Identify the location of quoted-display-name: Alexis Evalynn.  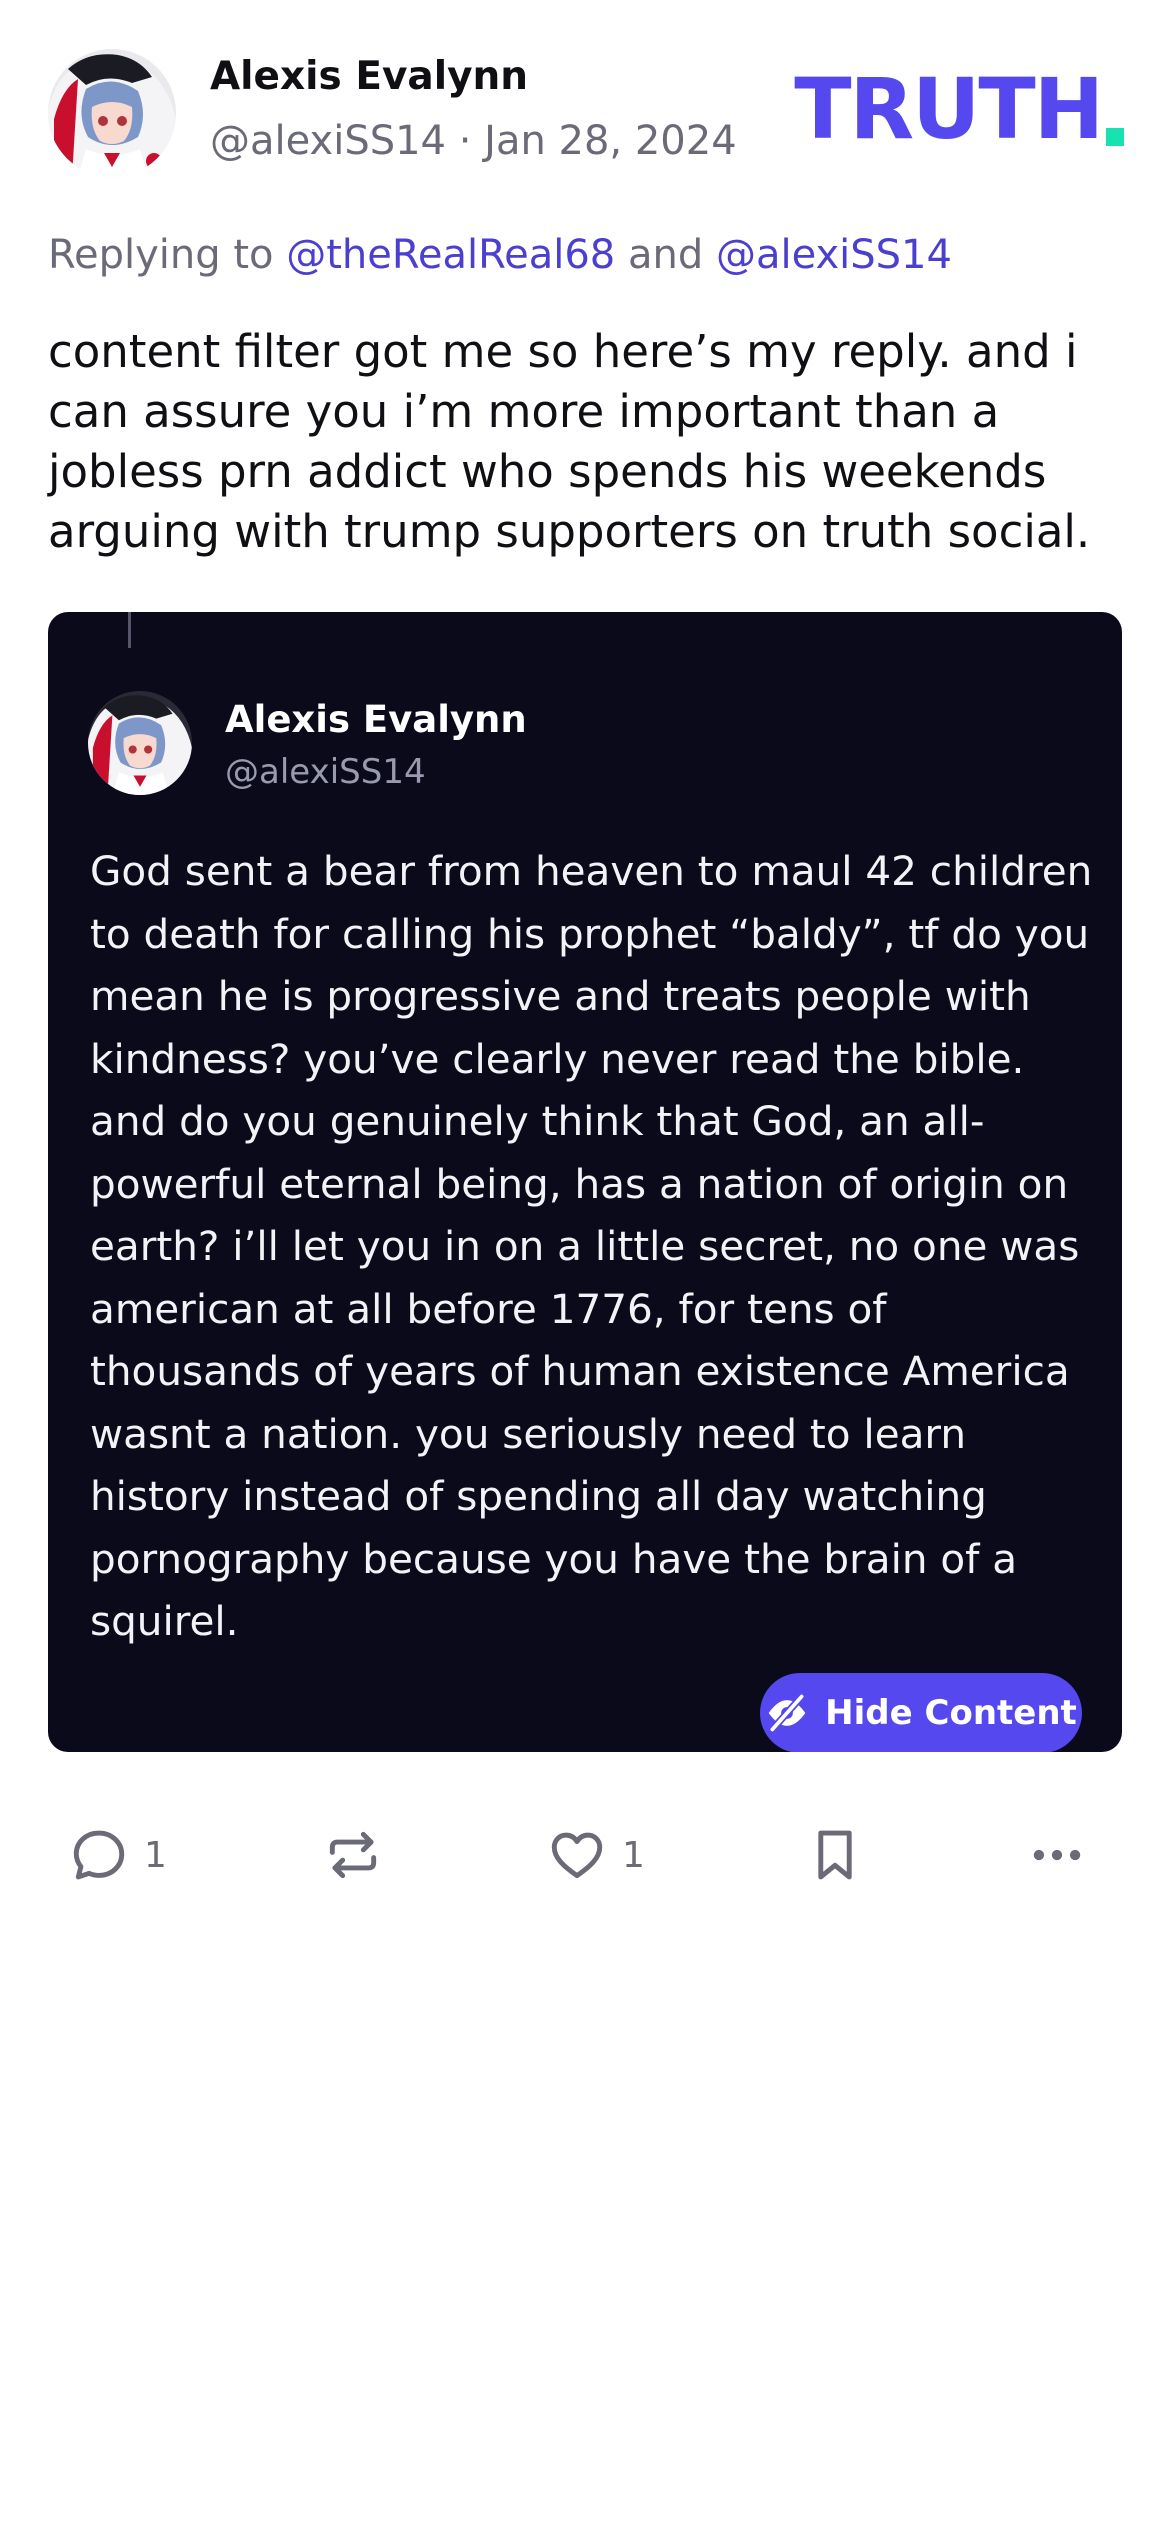
(376, 719).